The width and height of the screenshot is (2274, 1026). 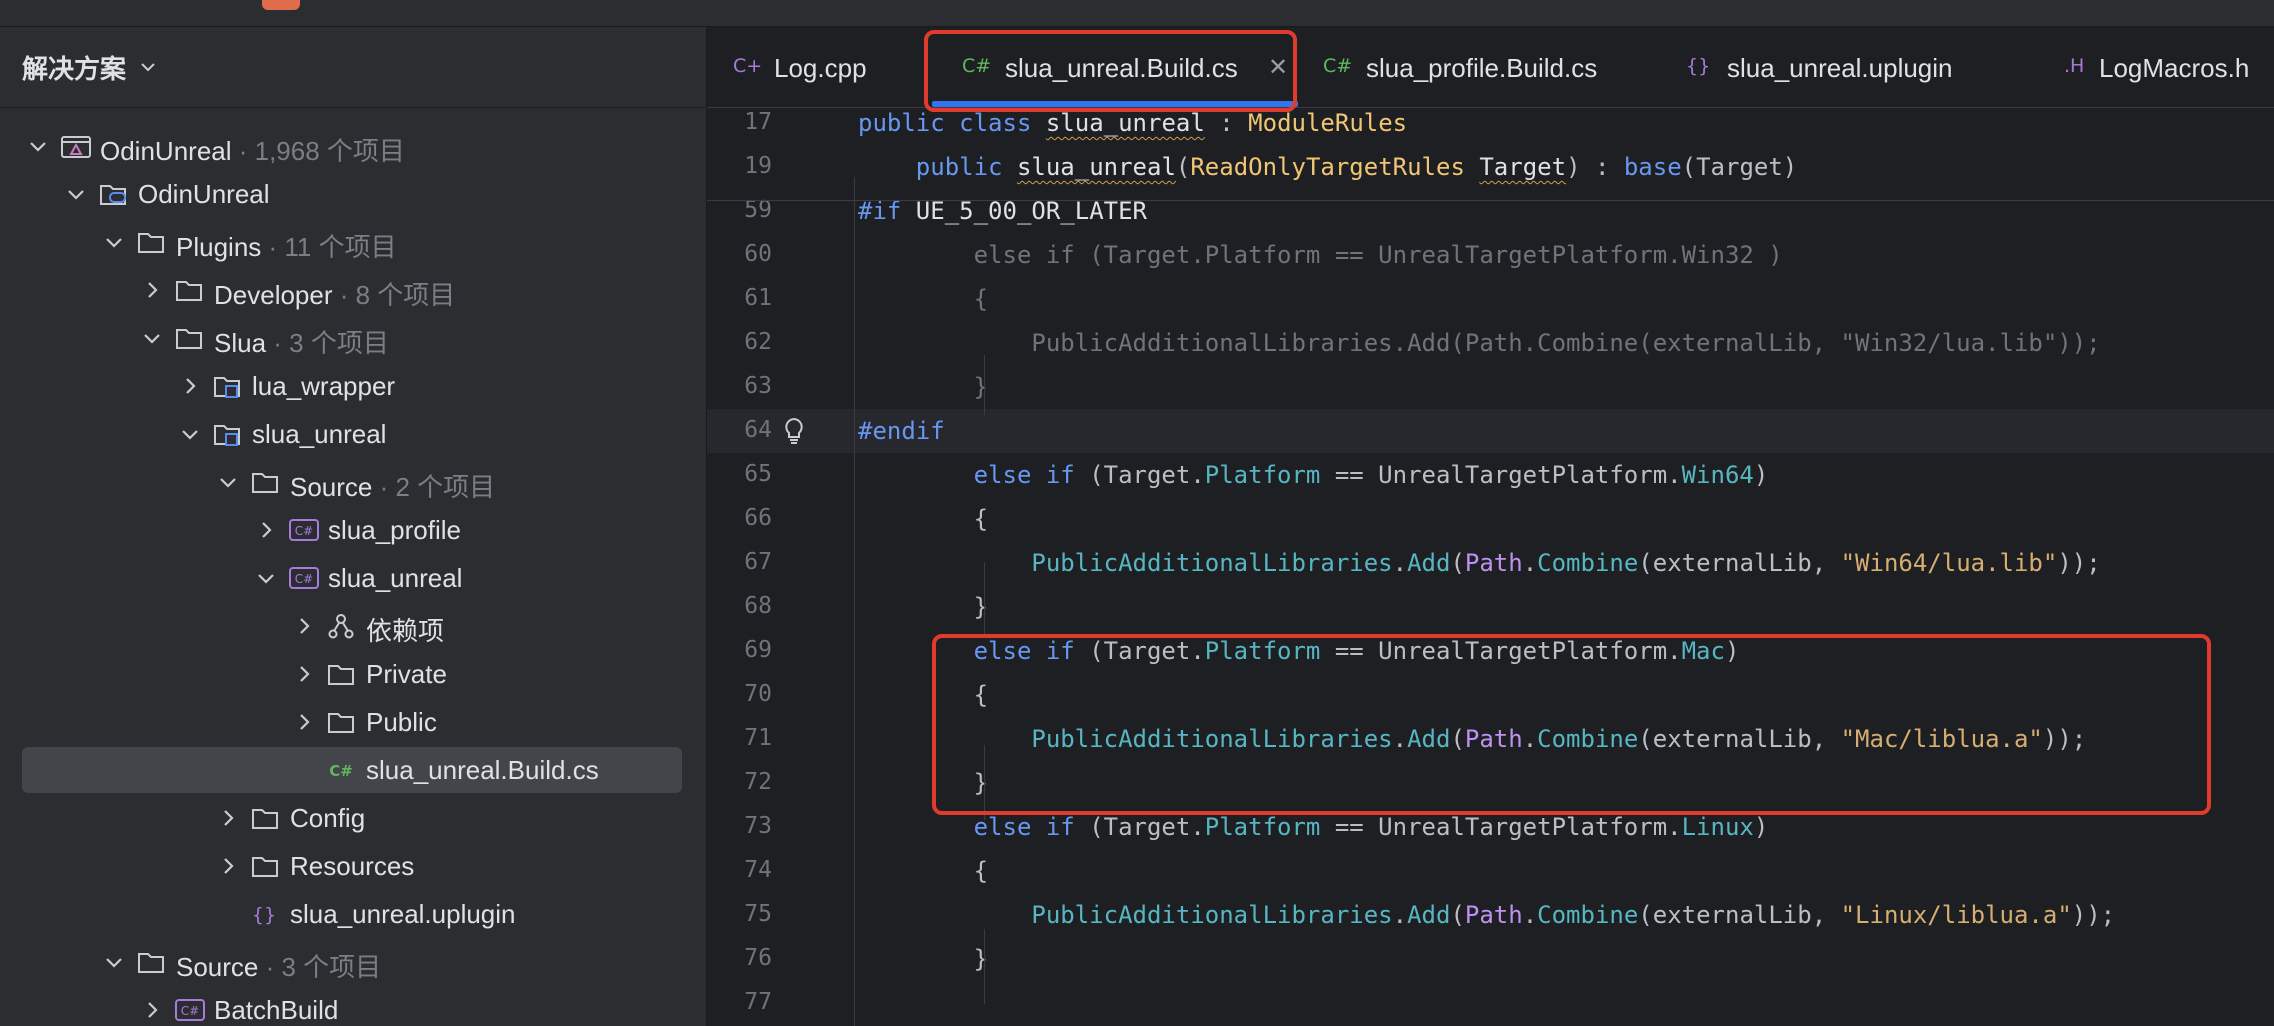 What do you see at coordinates (1571, 724) in the screenshot?
I see `highlight-box-mac-block` at bounding box center [1571, 724].